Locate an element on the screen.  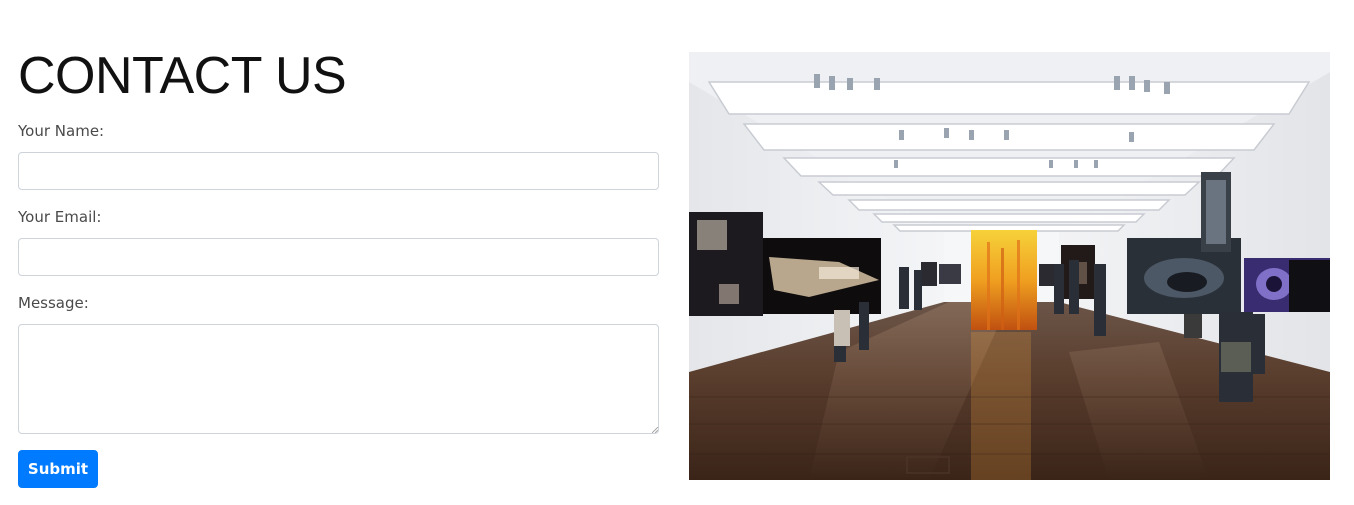
message-textarea is located at coordinates (338, 379).